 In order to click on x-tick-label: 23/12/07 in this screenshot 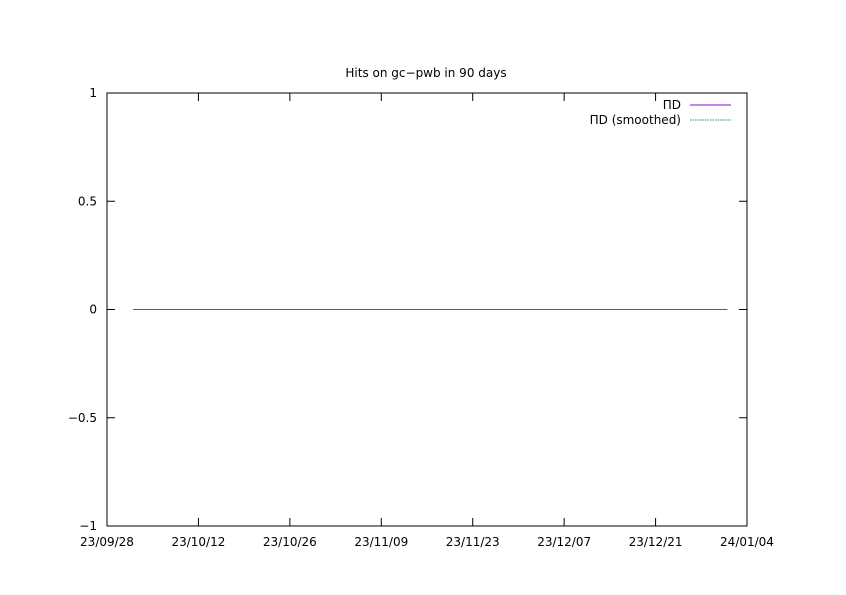, I will do `click(564, 542)`.